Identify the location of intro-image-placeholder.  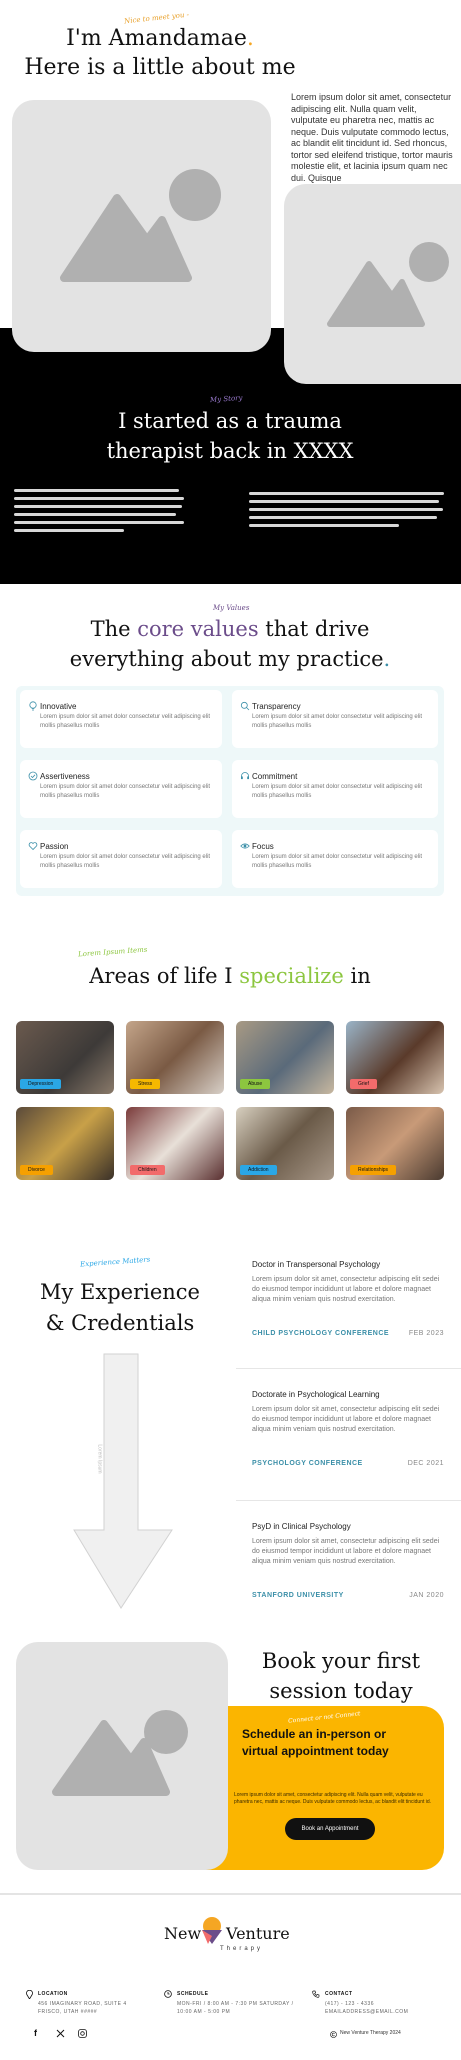
(141, 226).